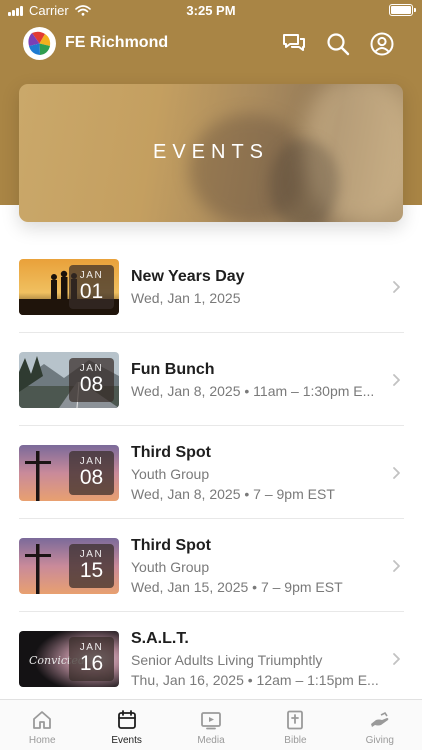  I want to click on event-date-badge: JAN 15, so click(91, 566).